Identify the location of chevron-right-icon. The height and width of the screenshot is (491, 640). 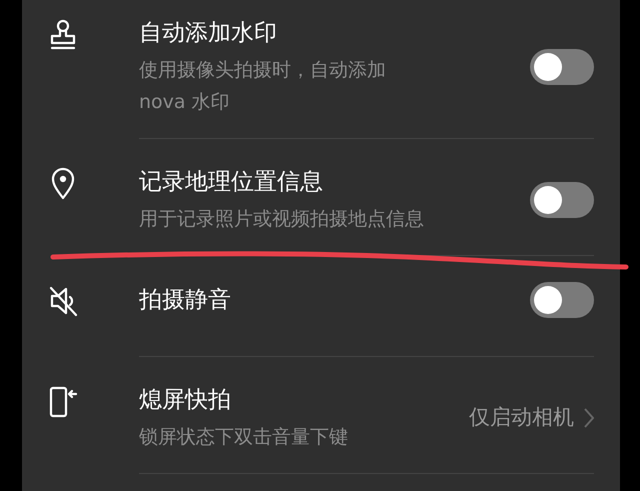
(589, 418).